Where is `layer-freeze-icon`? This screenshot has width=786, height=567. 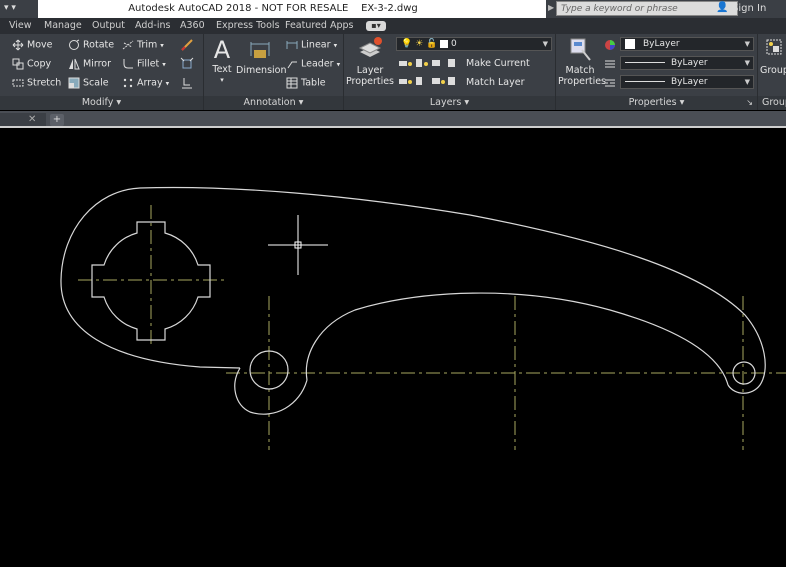 layer-freeze-icon is located at coordinates (436, 63).